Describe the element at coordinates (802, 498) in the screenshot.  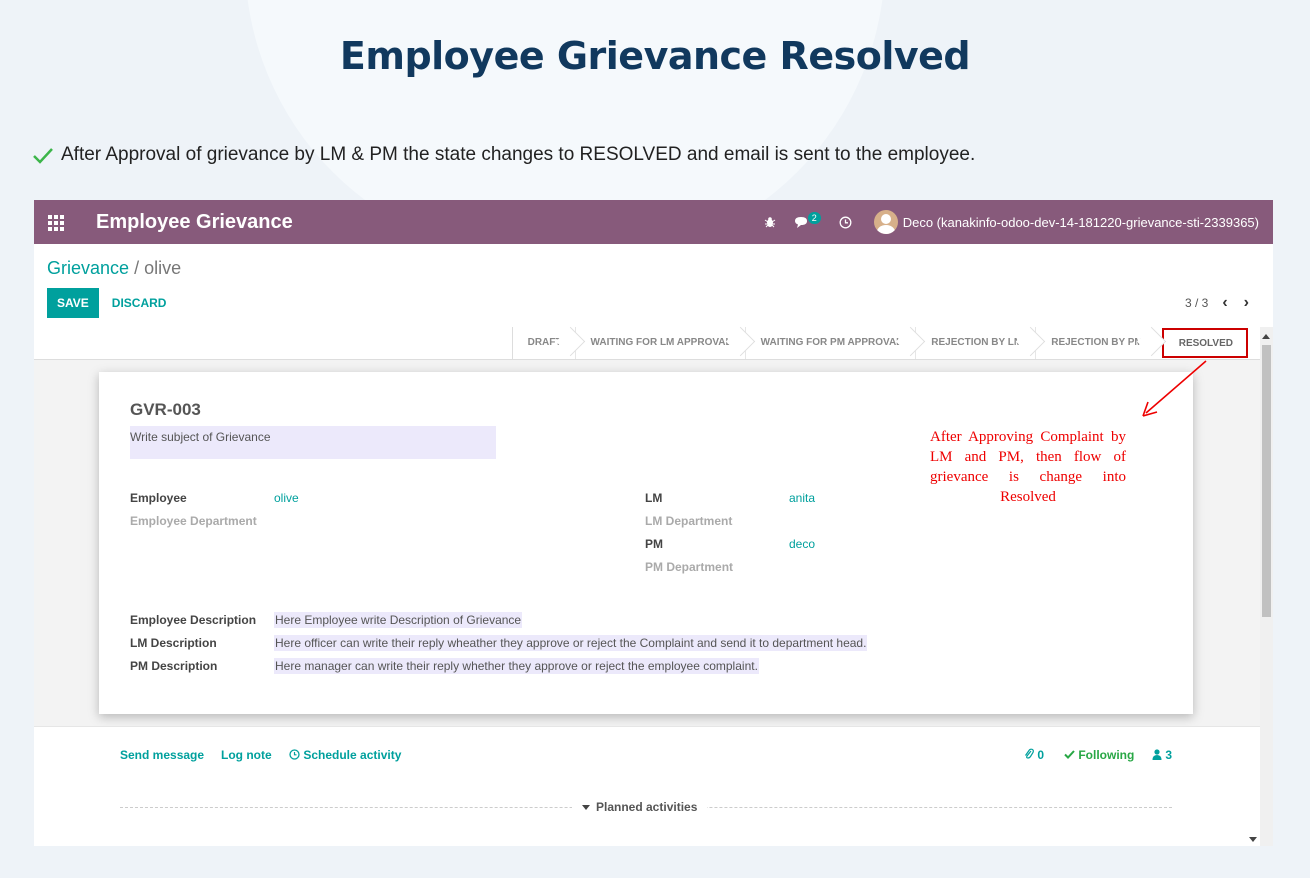
I see `lm-field: anita` at that location.